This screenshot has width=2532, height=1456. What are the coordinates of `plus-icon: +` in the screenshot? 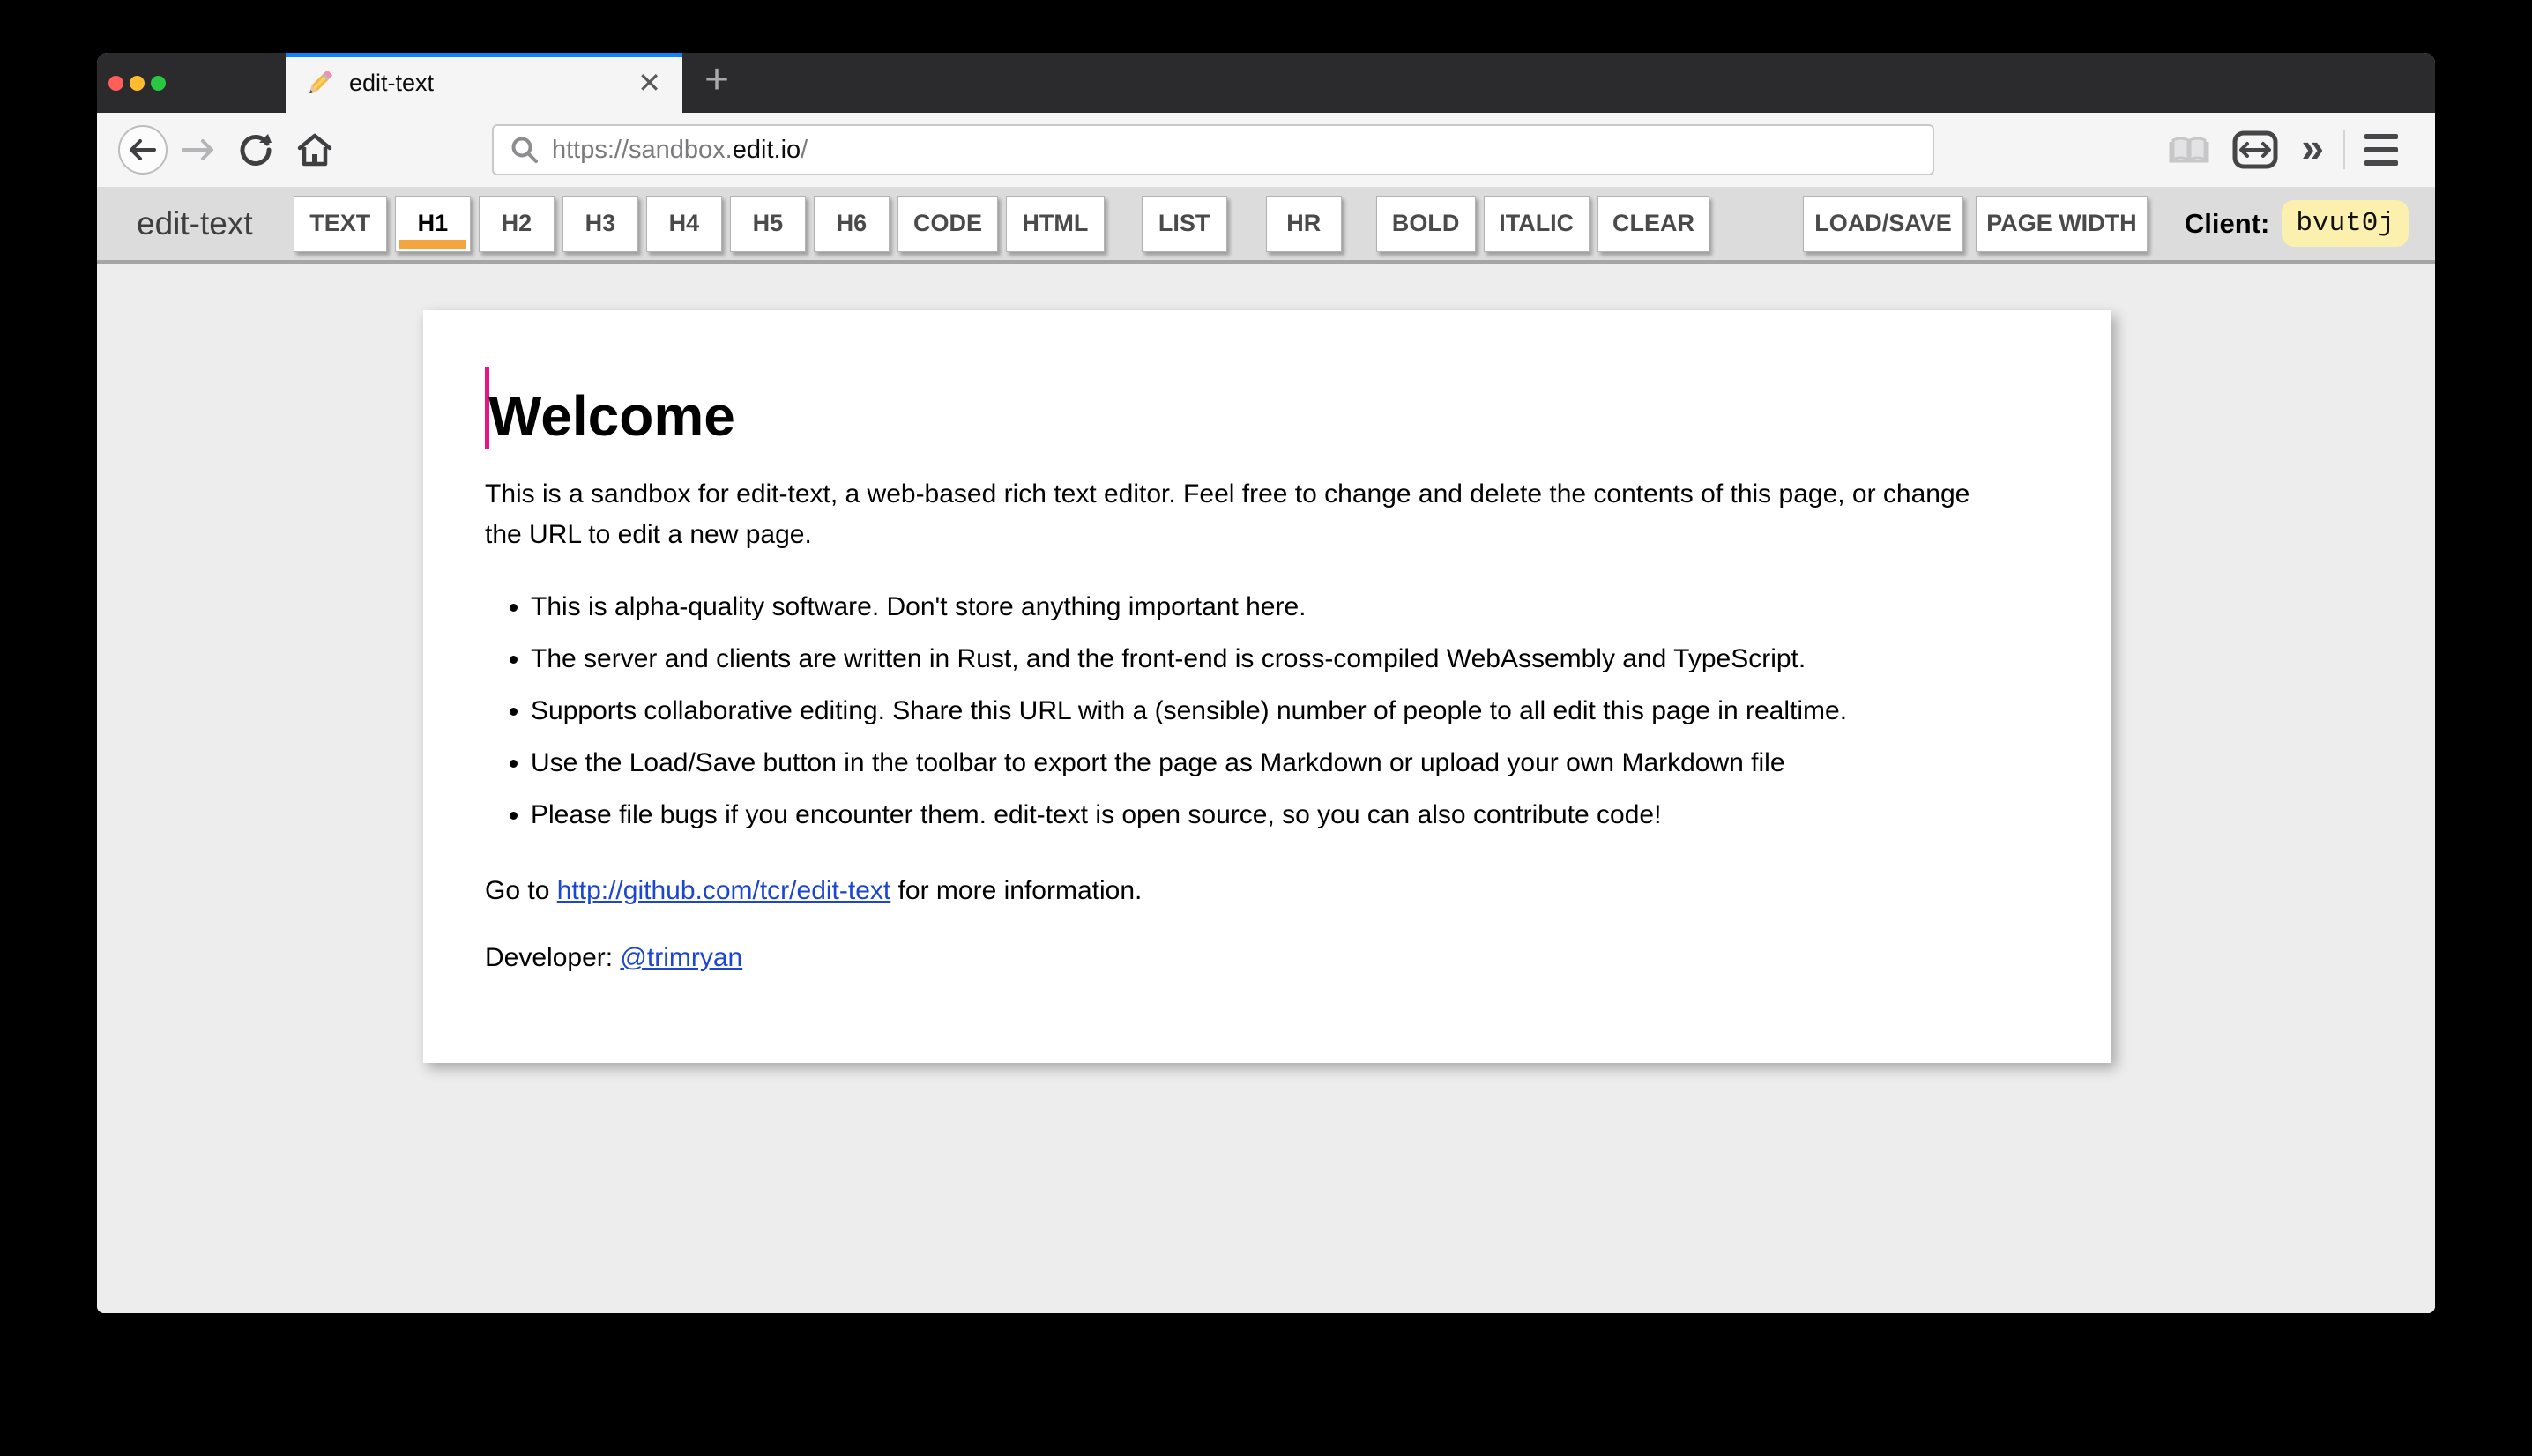 It's located at (717, 79).